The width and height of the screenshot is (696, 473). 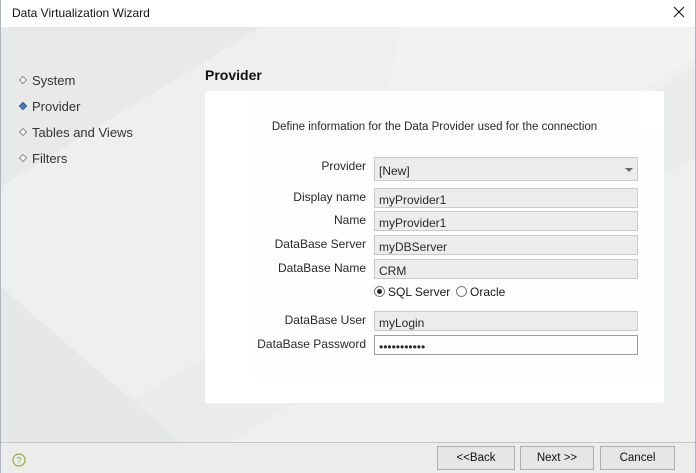 I want to click on nav-item-label: Filters, so click(x=50, y=158).